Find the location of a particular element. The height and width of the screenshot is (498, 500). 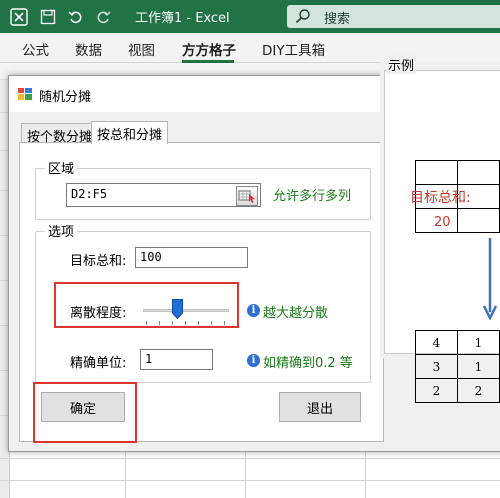

arrow-down-icon is located at coordinates (490, 281).